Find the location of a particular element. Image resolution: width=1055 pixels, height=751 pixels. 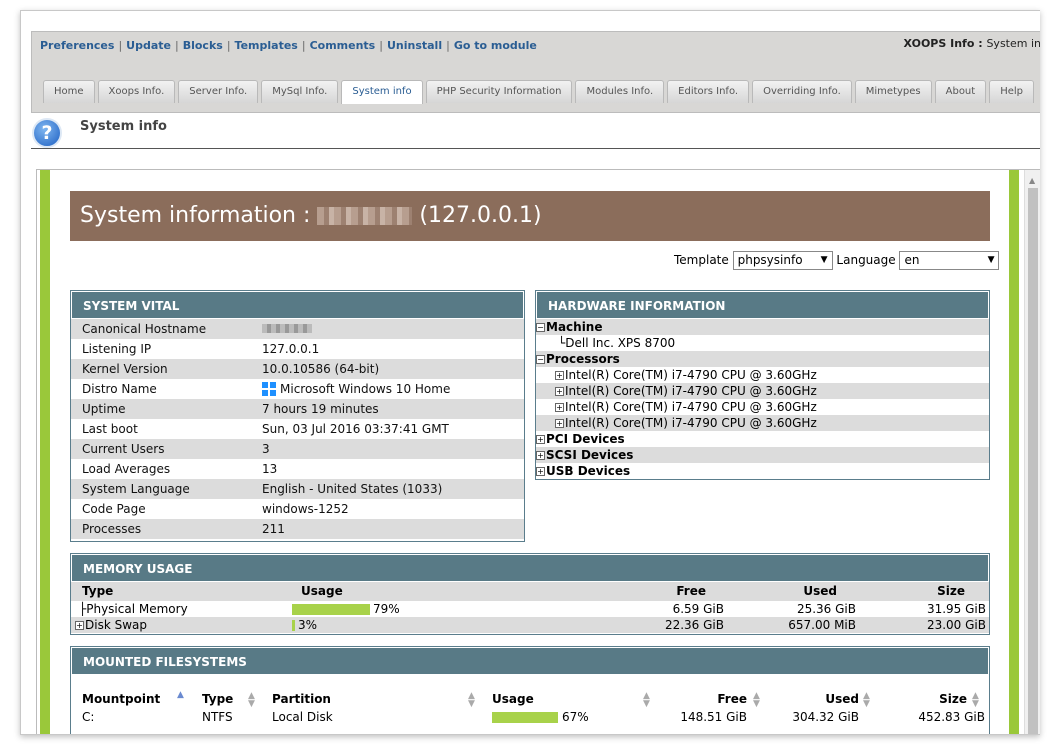

preferences-link: Preferences is located at coordinates (77, 45).